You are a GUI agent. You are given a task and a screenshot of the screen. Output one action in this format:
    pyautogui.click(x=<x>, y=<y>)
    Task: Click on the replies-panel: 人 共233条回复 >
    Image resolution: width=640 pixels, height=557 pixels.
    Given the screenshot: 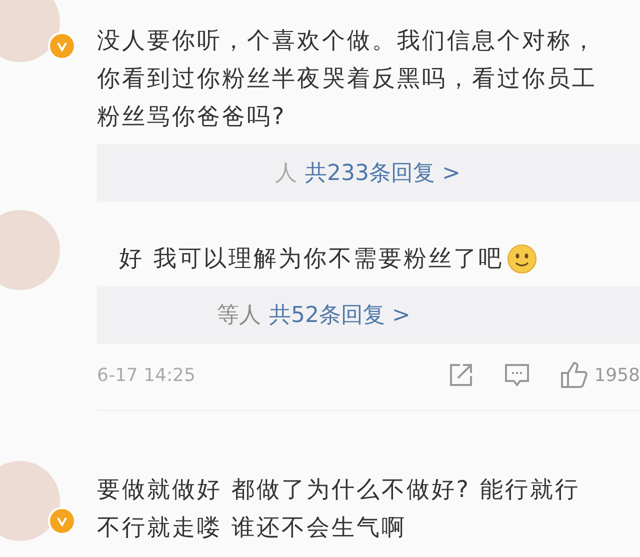 What is the action you would take?
    pyautogui.click(x=368, y=173)
    